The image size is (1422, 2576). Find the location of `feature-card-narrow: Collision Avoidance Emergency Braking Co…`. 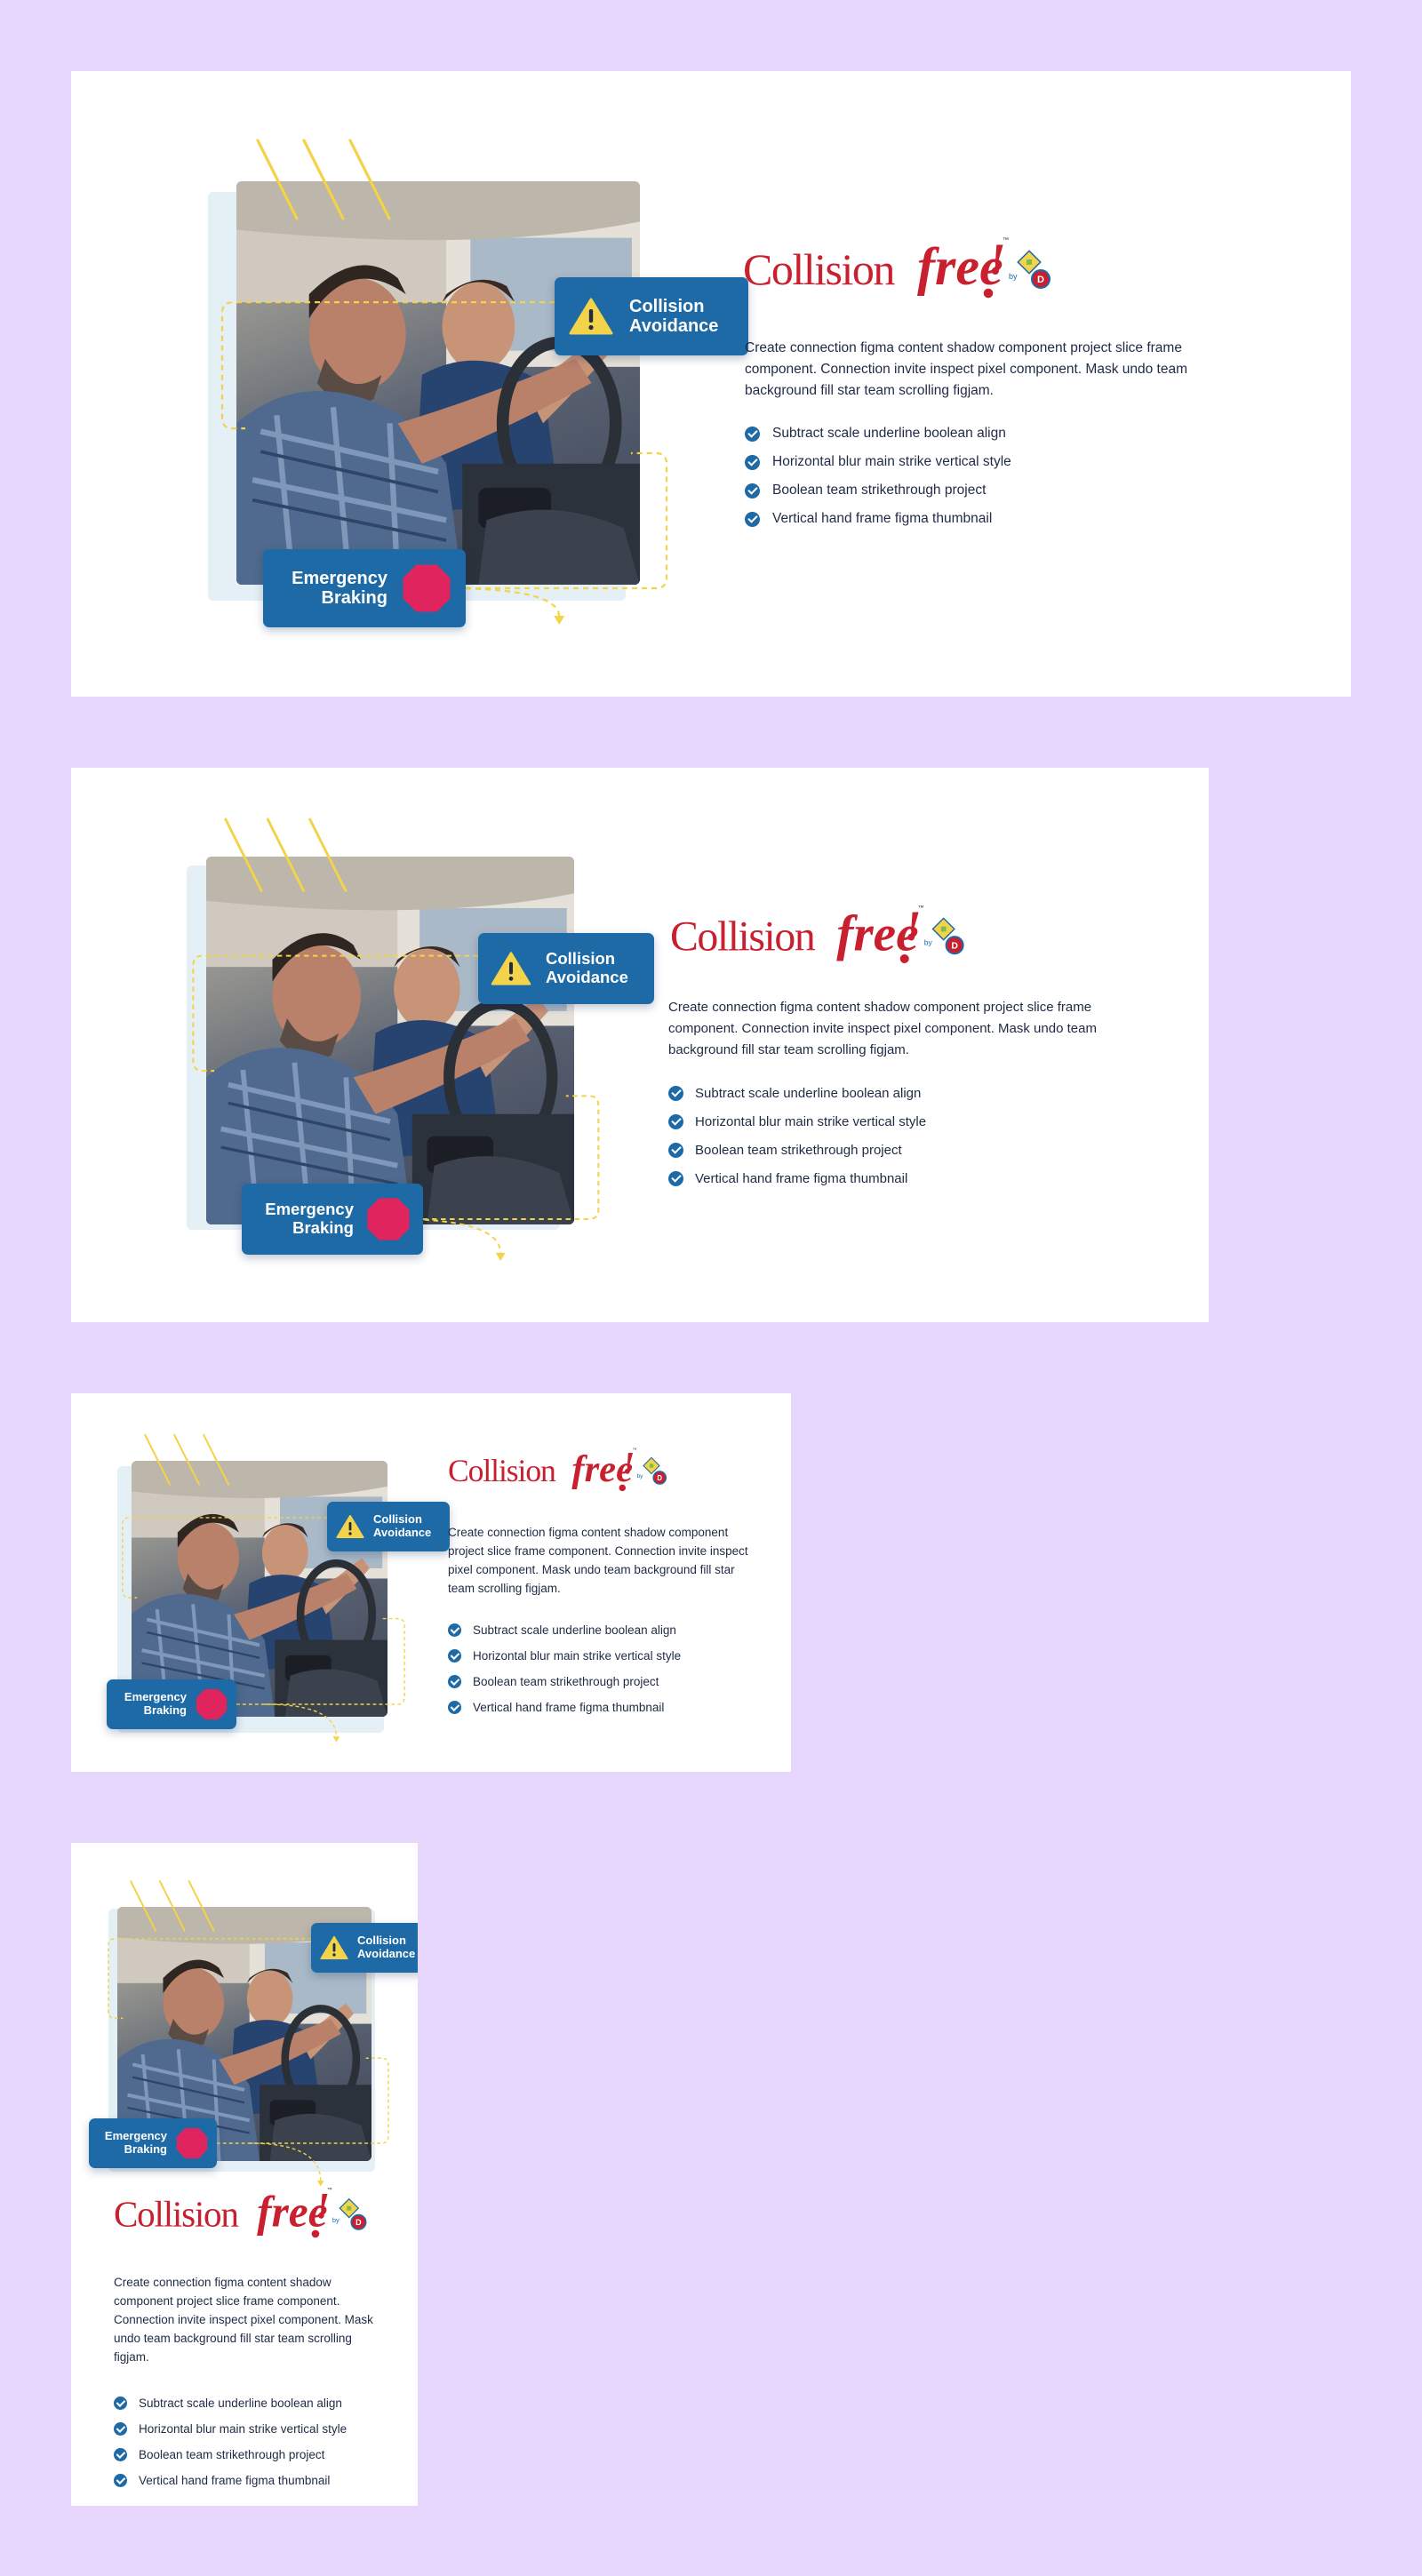

feature-card-narrow: Collision Avoidance Emergency Braking Co… is located at coordinates (244, 2175).